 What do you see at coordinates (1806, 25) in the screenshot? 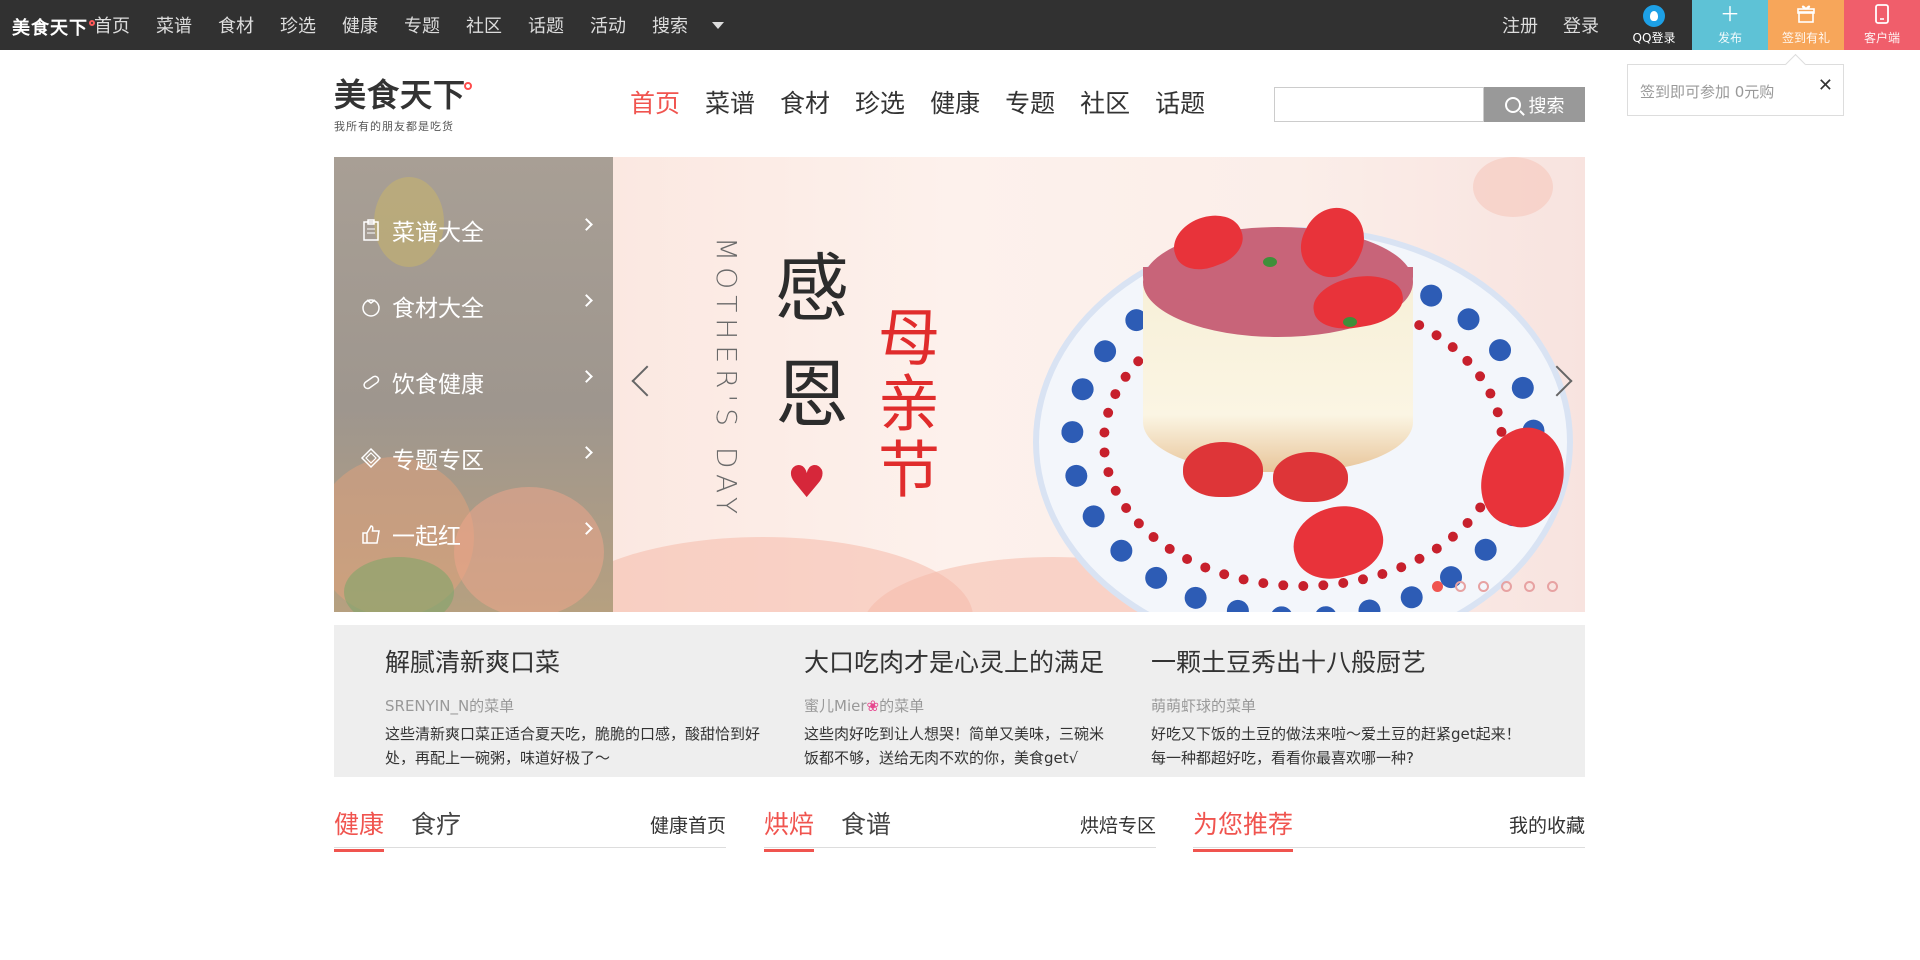
I see `signin-gift-button: 签到有礼` at bounding box center [1806, 25].